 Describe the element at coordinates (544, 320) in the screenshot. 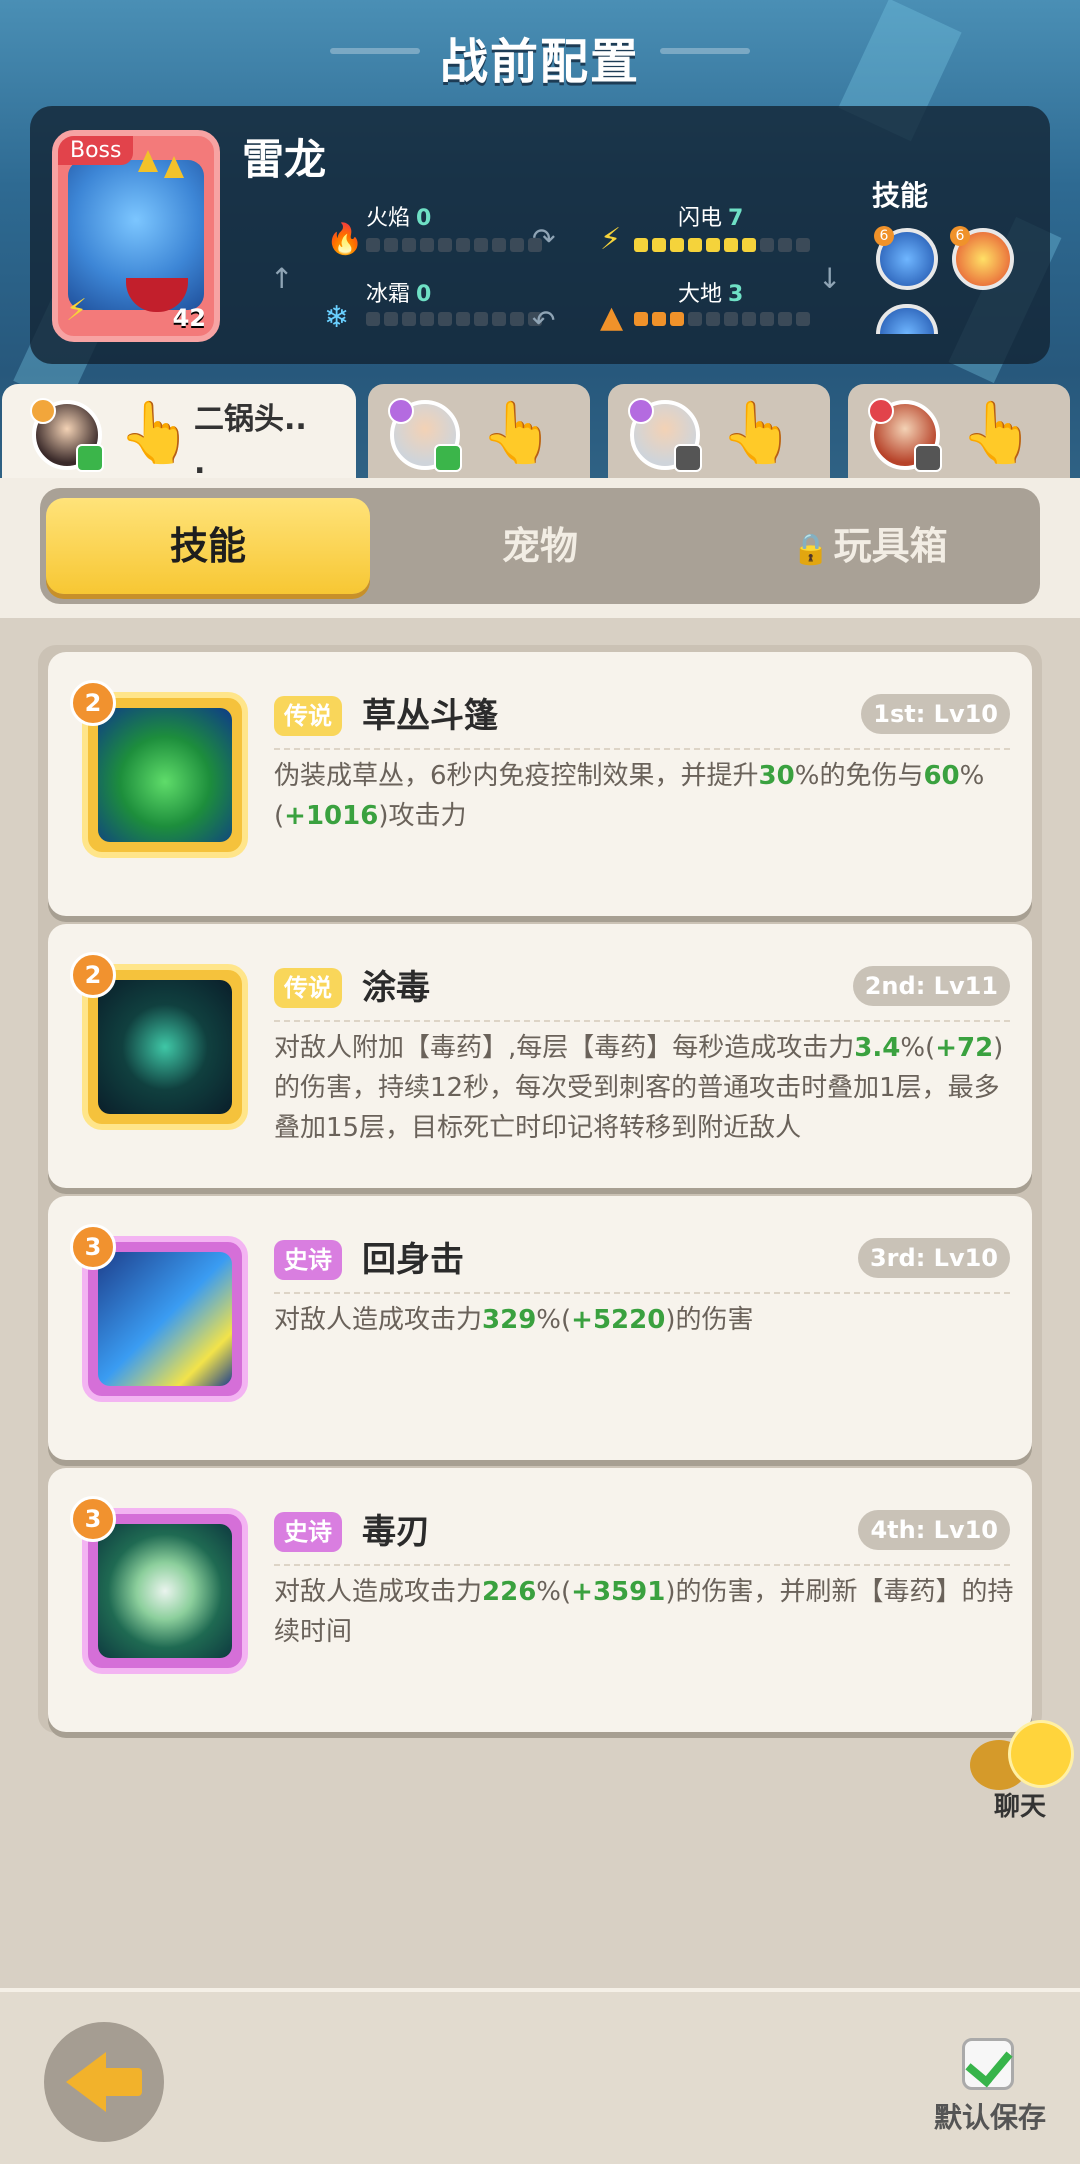

I see `cycle-arrow-icon: ↶` at that location.